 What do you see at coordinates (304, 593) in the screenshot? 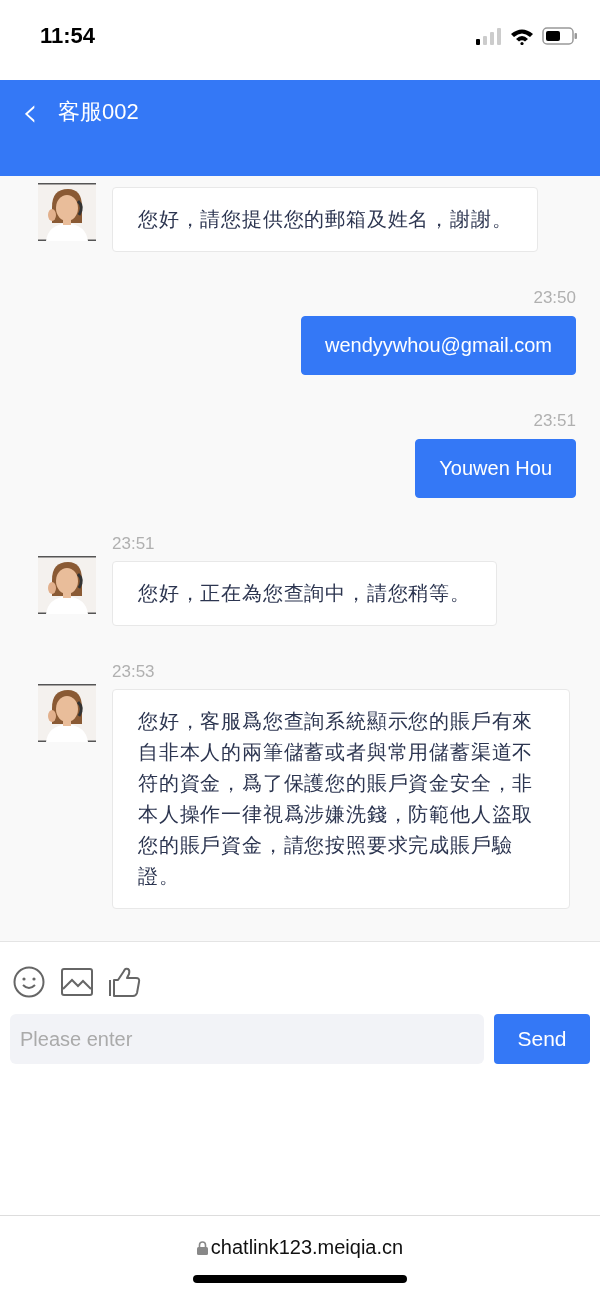
I see `message-bubble: 您好，正在為您查詢中，請您稍等。` at bounding box center [304, 593].